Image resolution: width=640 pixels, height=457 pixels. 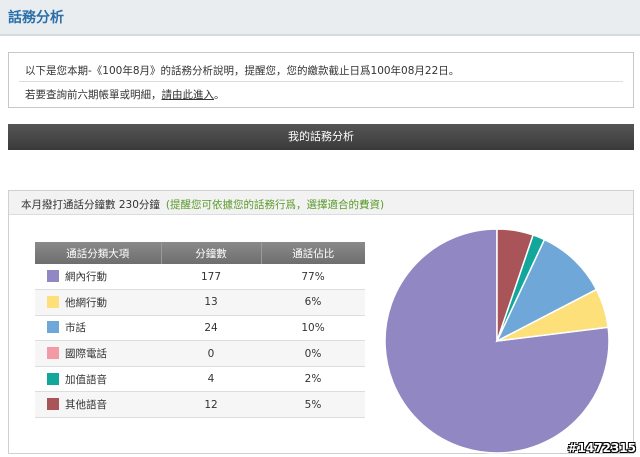 I want to click on minutes-summary: 本月撥打通話分鐘數 230分鐘, so click(x=90, y=205).